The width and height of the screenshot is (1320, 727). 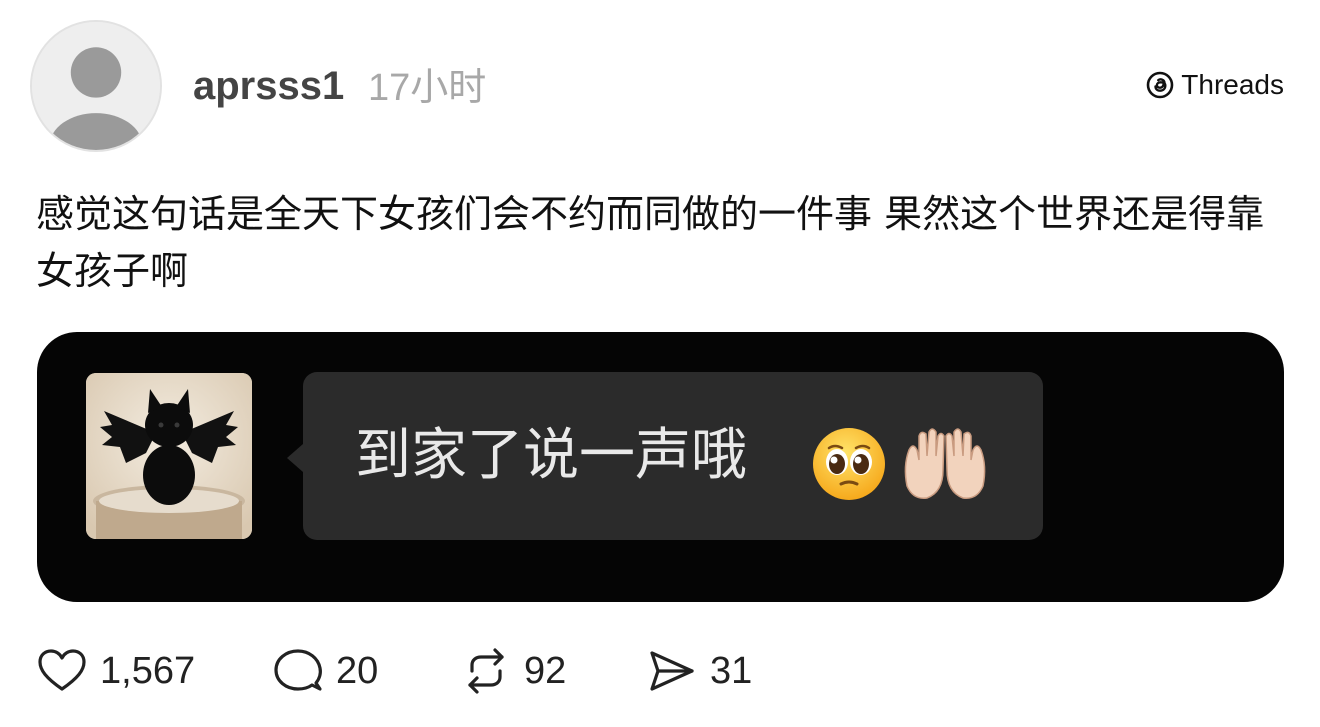 I want to click on pleading-face-icon, so click(x=849, y=464).